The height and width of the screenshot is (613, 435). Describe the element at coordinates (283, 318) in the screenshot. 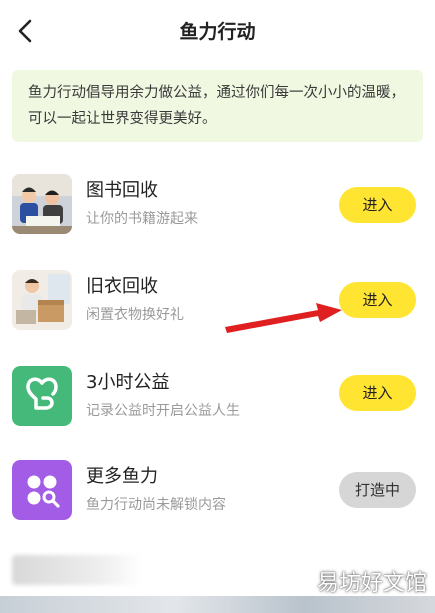

I see `red-arrow-annotation` at that location.